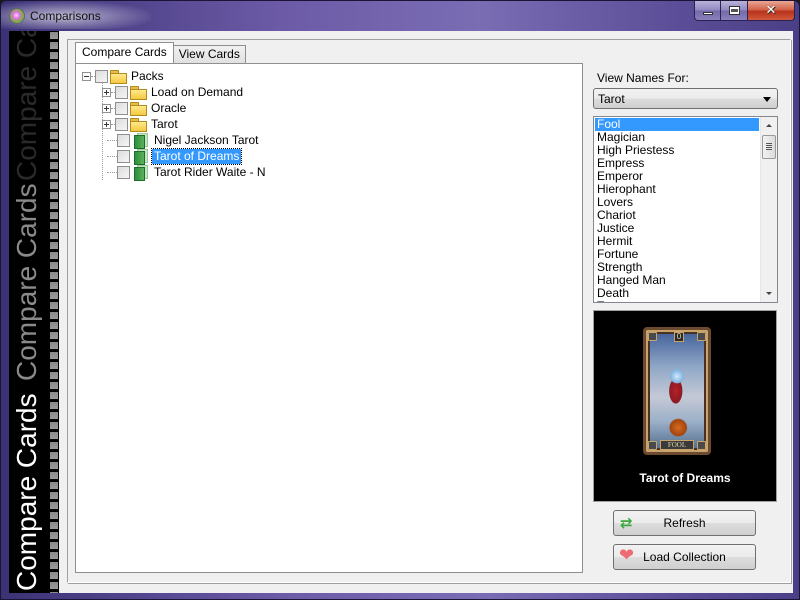 The width and height of the screenshot is (800, 600). I want to click on list-item: Temperance, so click(677, 301).